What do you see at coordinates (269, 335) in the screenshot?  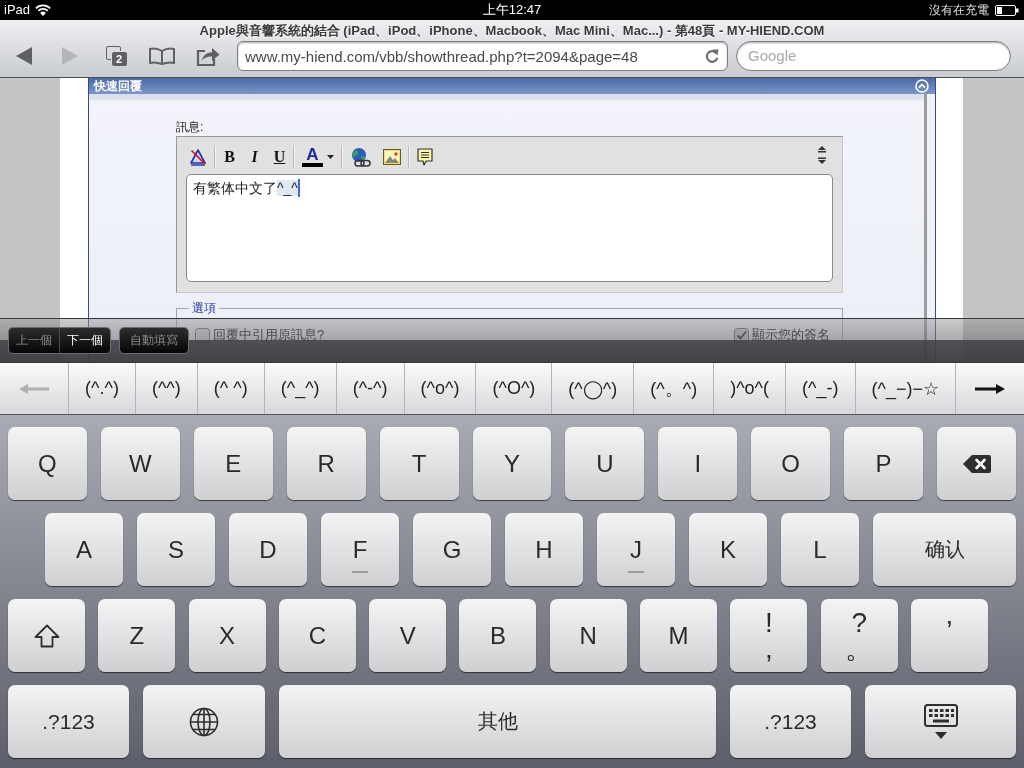 I see `checkbox-label: 回覆中引用原訊息?` at bounding box center [269, 335].